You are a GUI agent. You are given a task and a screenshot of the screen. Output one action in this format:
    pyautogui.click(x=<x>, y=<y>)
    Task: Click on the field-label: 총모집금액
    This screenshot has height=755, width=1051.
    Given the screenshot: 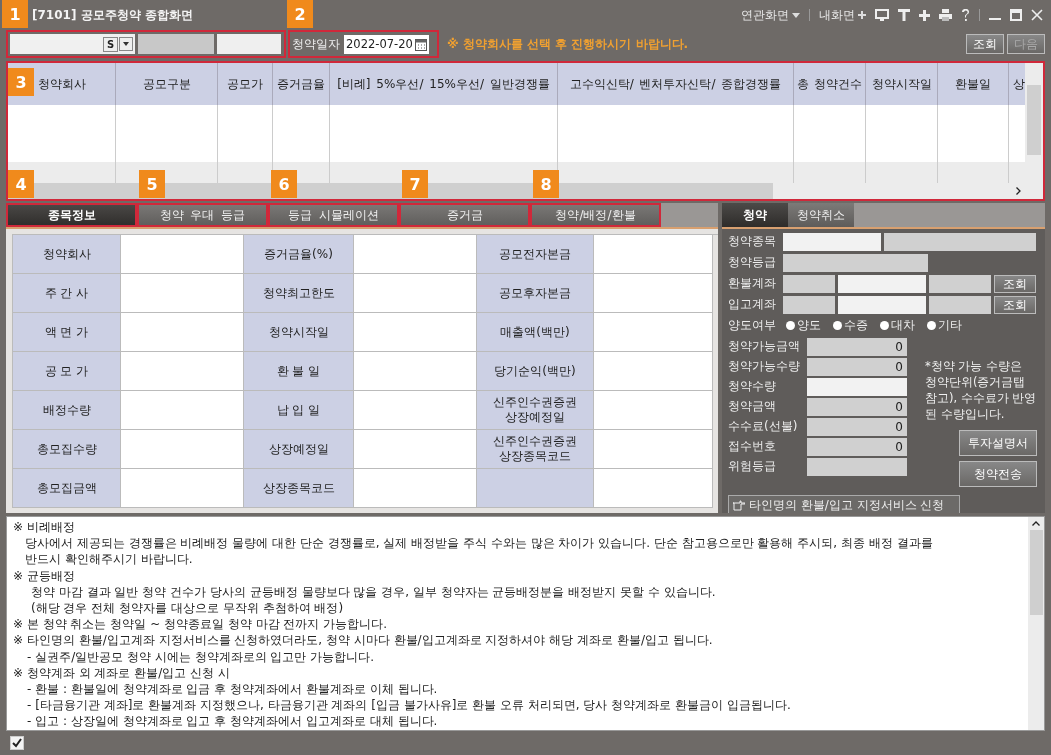 What is the action you would take?
    pyautogui.click(x=67, y=488)
    